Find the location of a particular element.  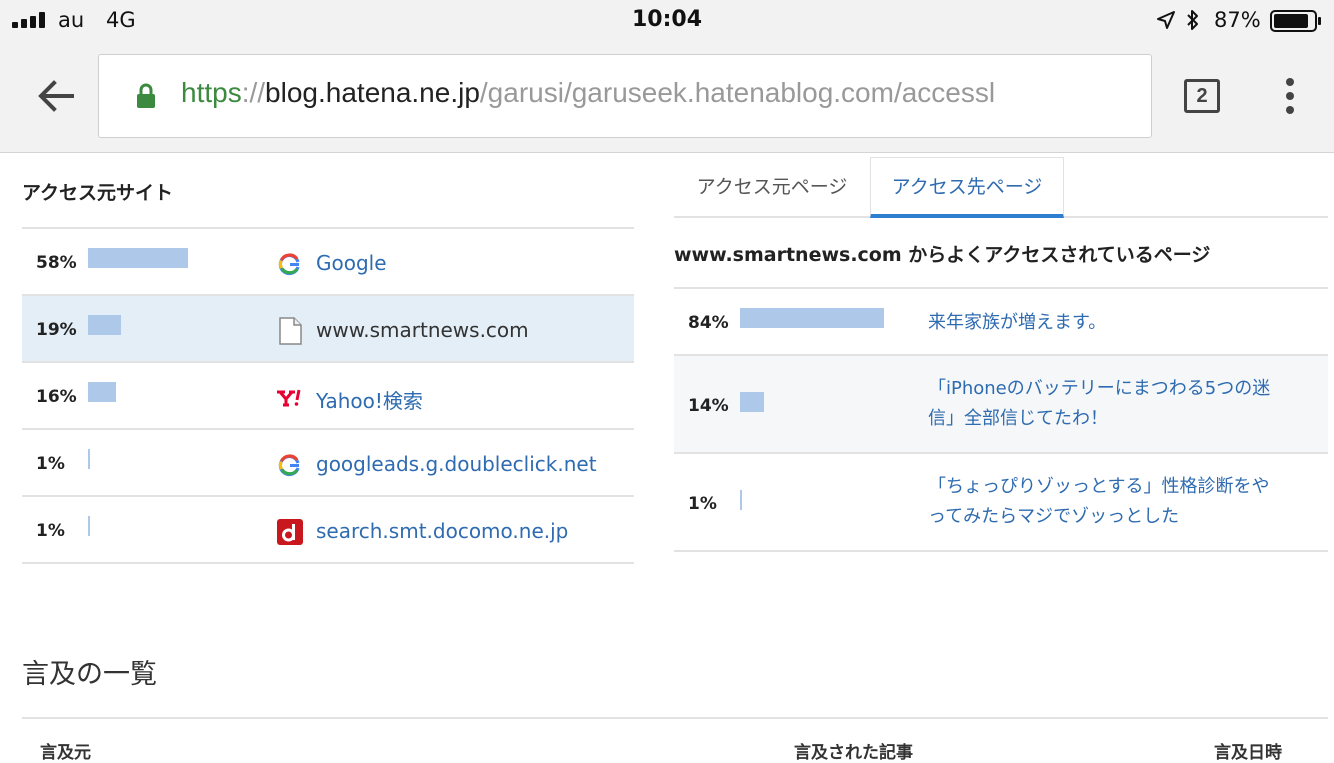

yahoo-icon is located at coordinates (289, 398).